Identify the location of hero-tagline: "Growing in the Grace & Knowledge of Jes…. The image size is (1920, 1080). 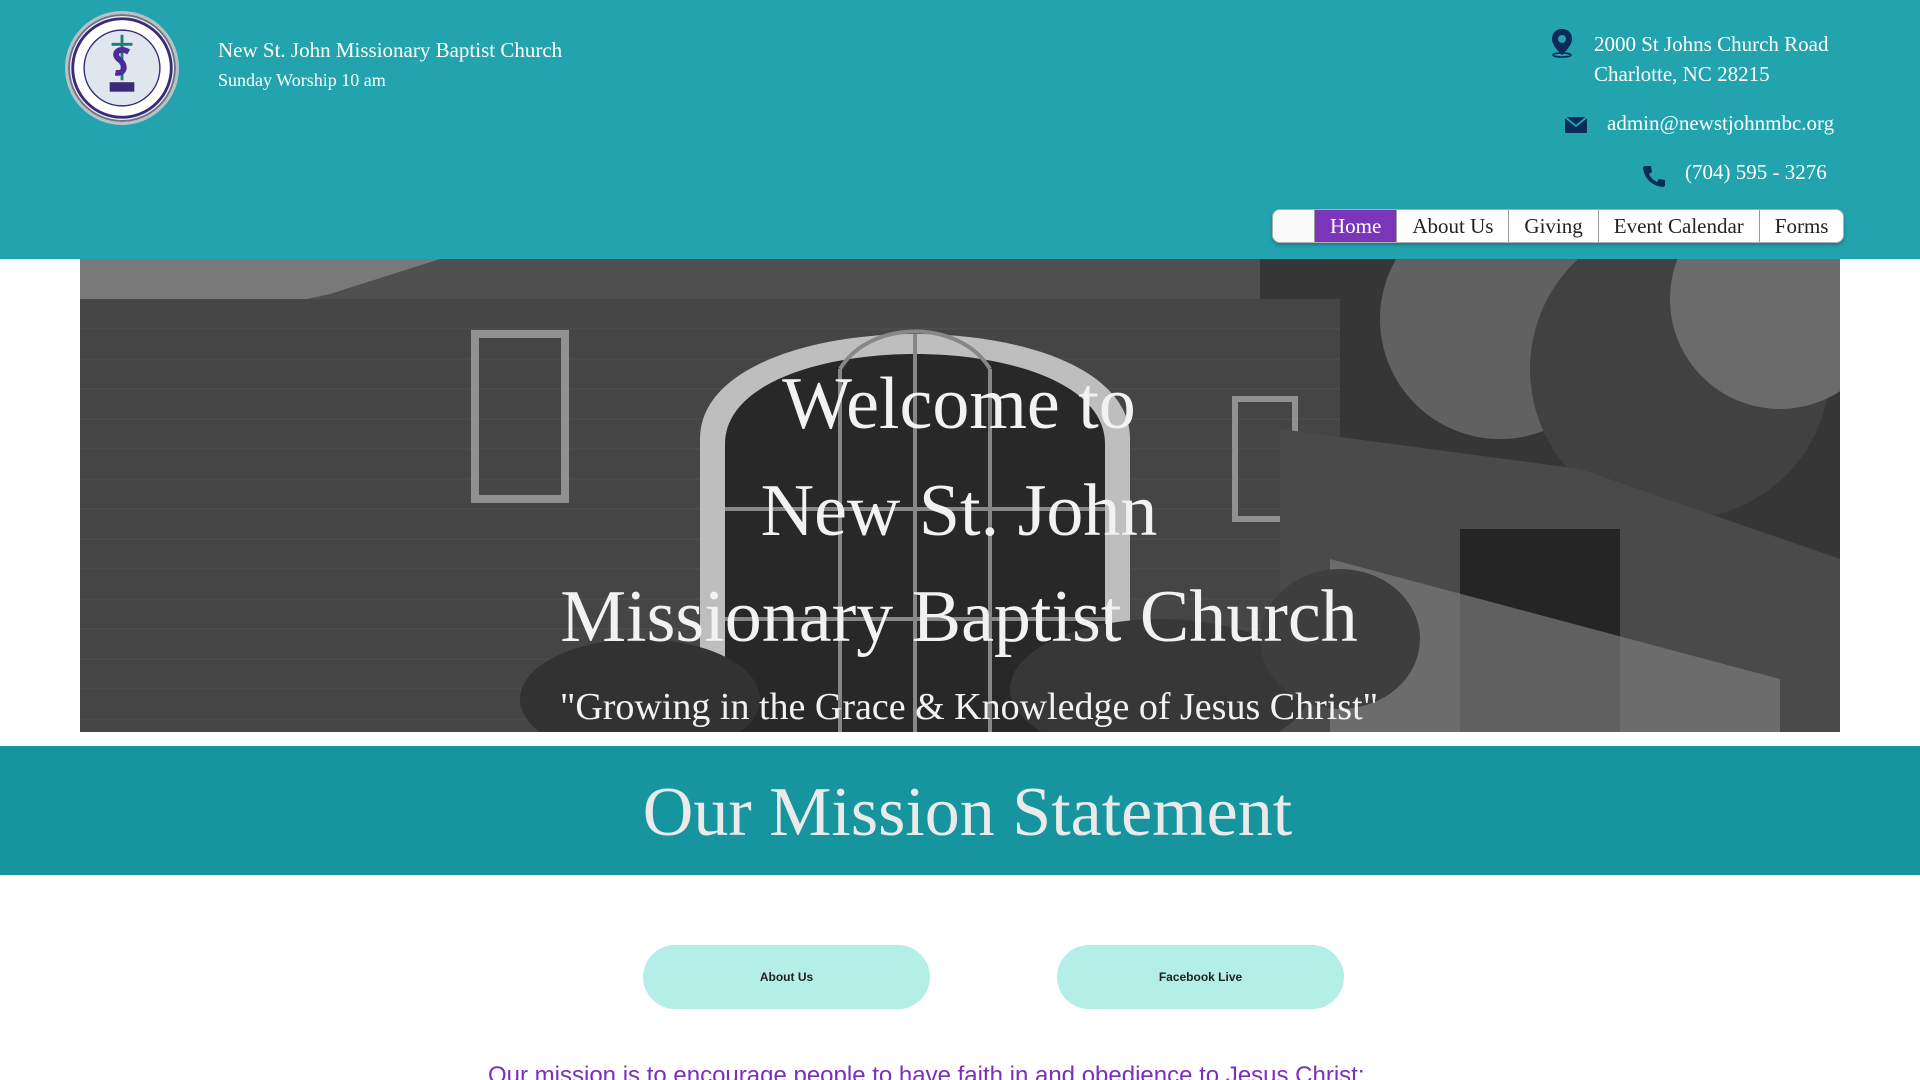
(969, 707).